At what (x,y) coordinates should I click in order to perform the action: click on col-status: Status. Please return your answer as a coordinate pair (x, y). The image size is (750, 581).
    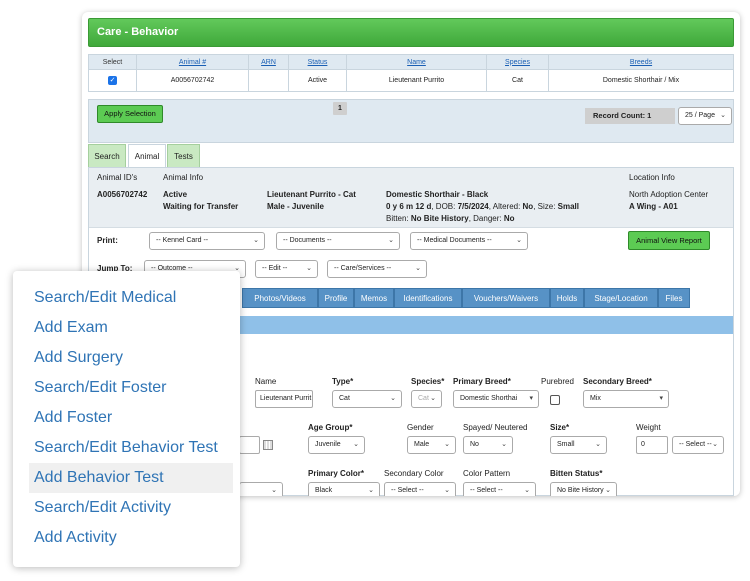
    Looking at the image, I should click on (317, 62).